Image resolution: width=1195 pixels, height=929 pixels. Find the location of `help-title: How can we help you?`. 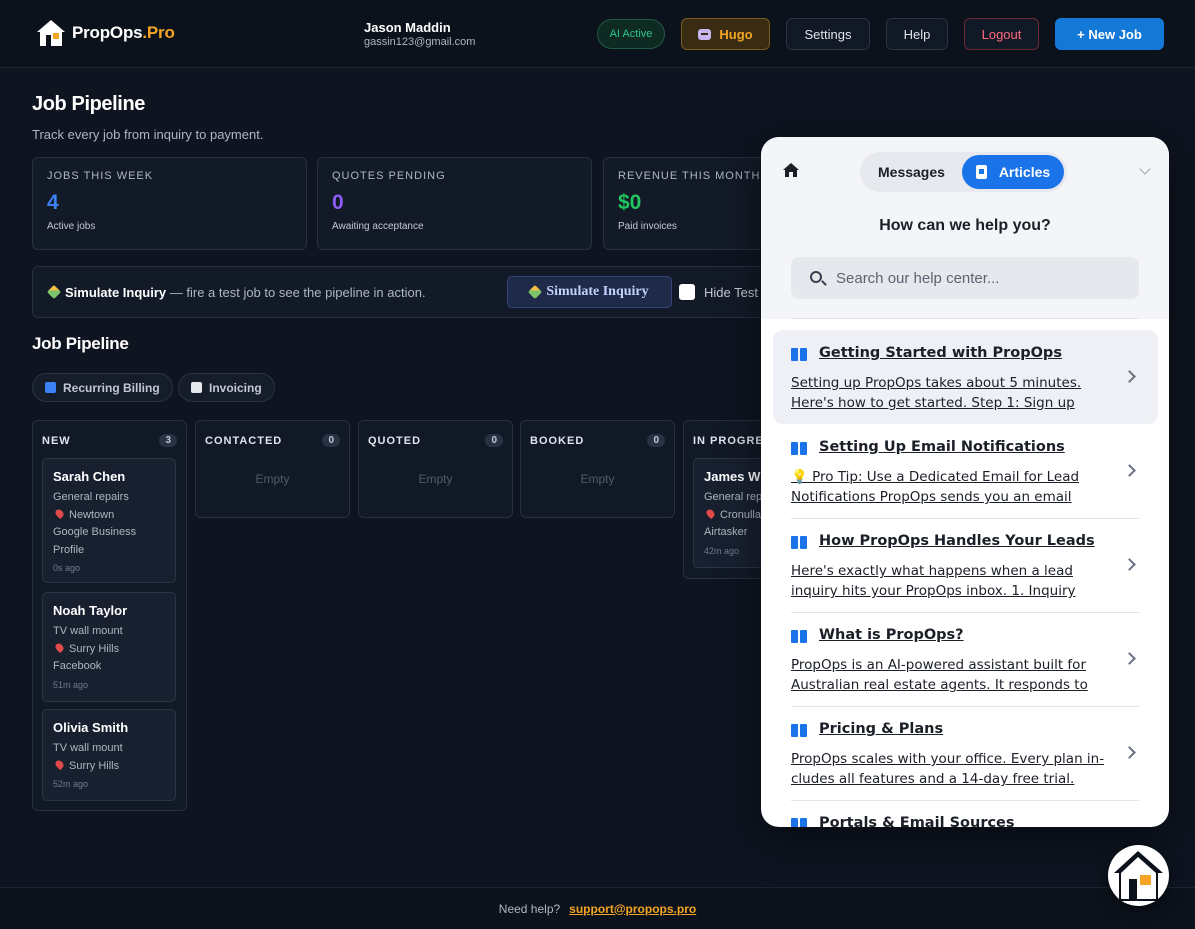

help-title: How can we help you? is located at coordinates (965, 225).